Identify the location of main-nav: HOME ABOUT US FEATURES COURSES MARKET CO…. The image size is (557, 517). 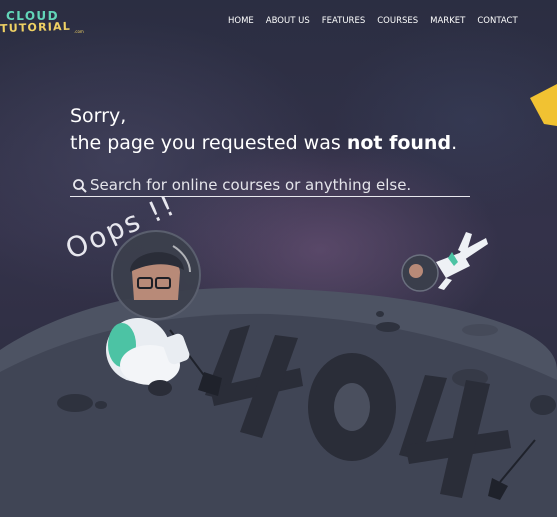
(379, 21).